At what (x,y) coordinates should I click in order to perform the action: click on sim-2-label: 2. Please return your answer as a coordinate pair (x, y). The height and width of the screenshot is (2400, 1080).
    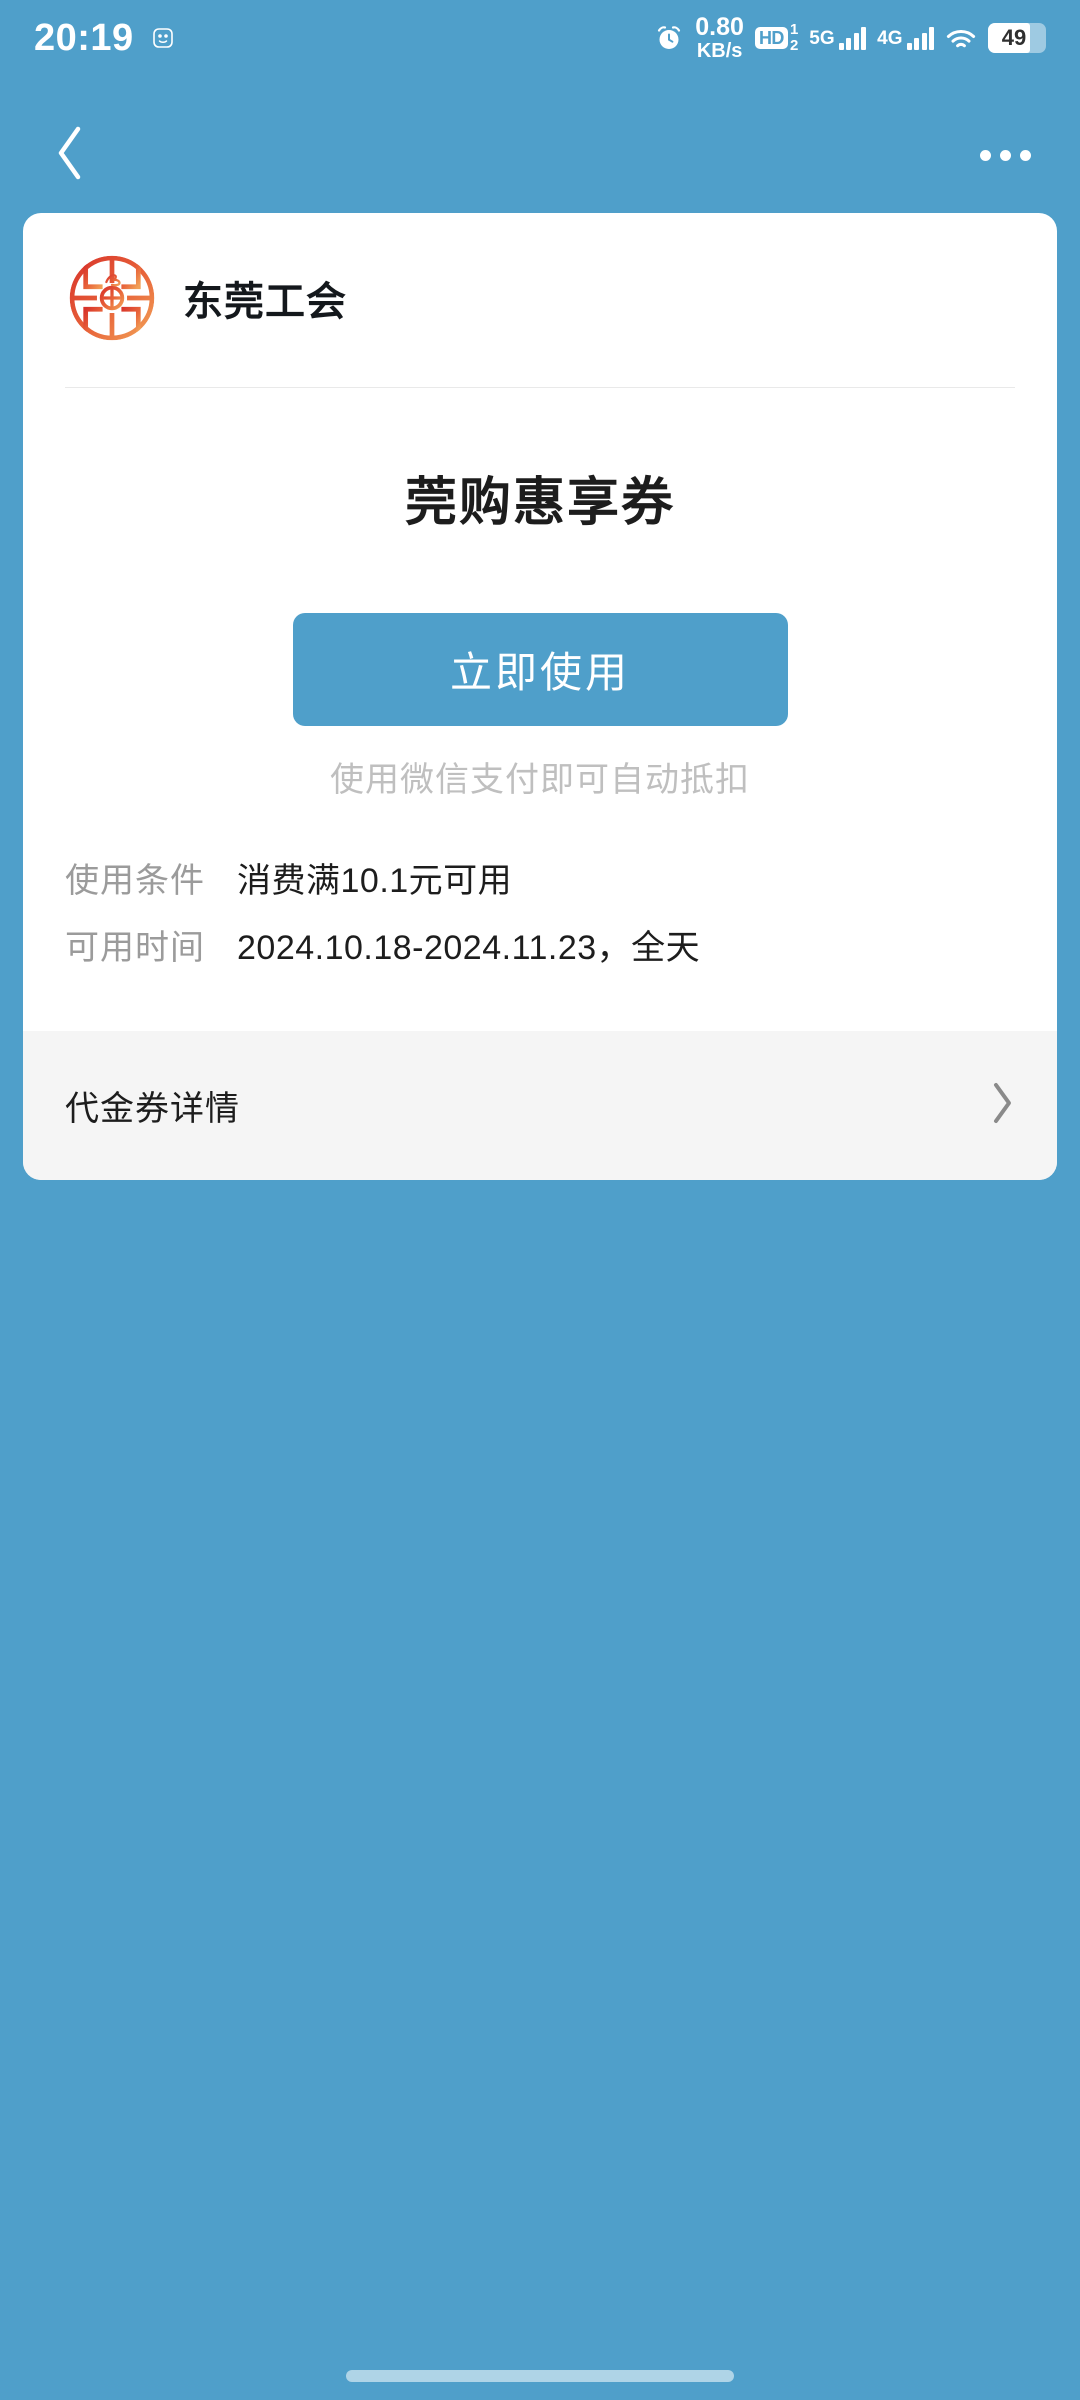
    Looking at the image, I should click on (794, 45).